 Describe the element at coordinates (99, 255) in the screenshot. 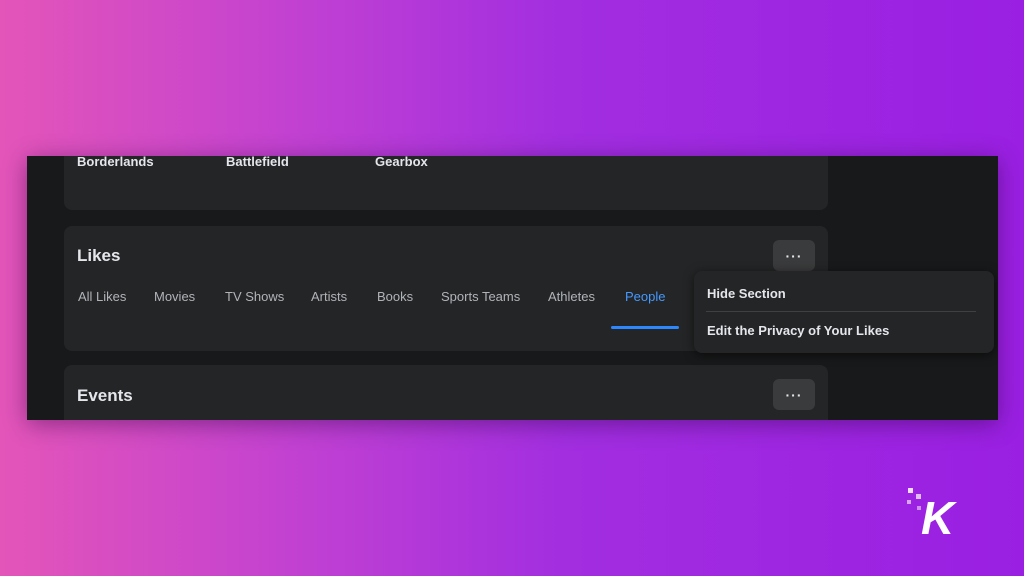

I see `likes-title: Likes` at that location.